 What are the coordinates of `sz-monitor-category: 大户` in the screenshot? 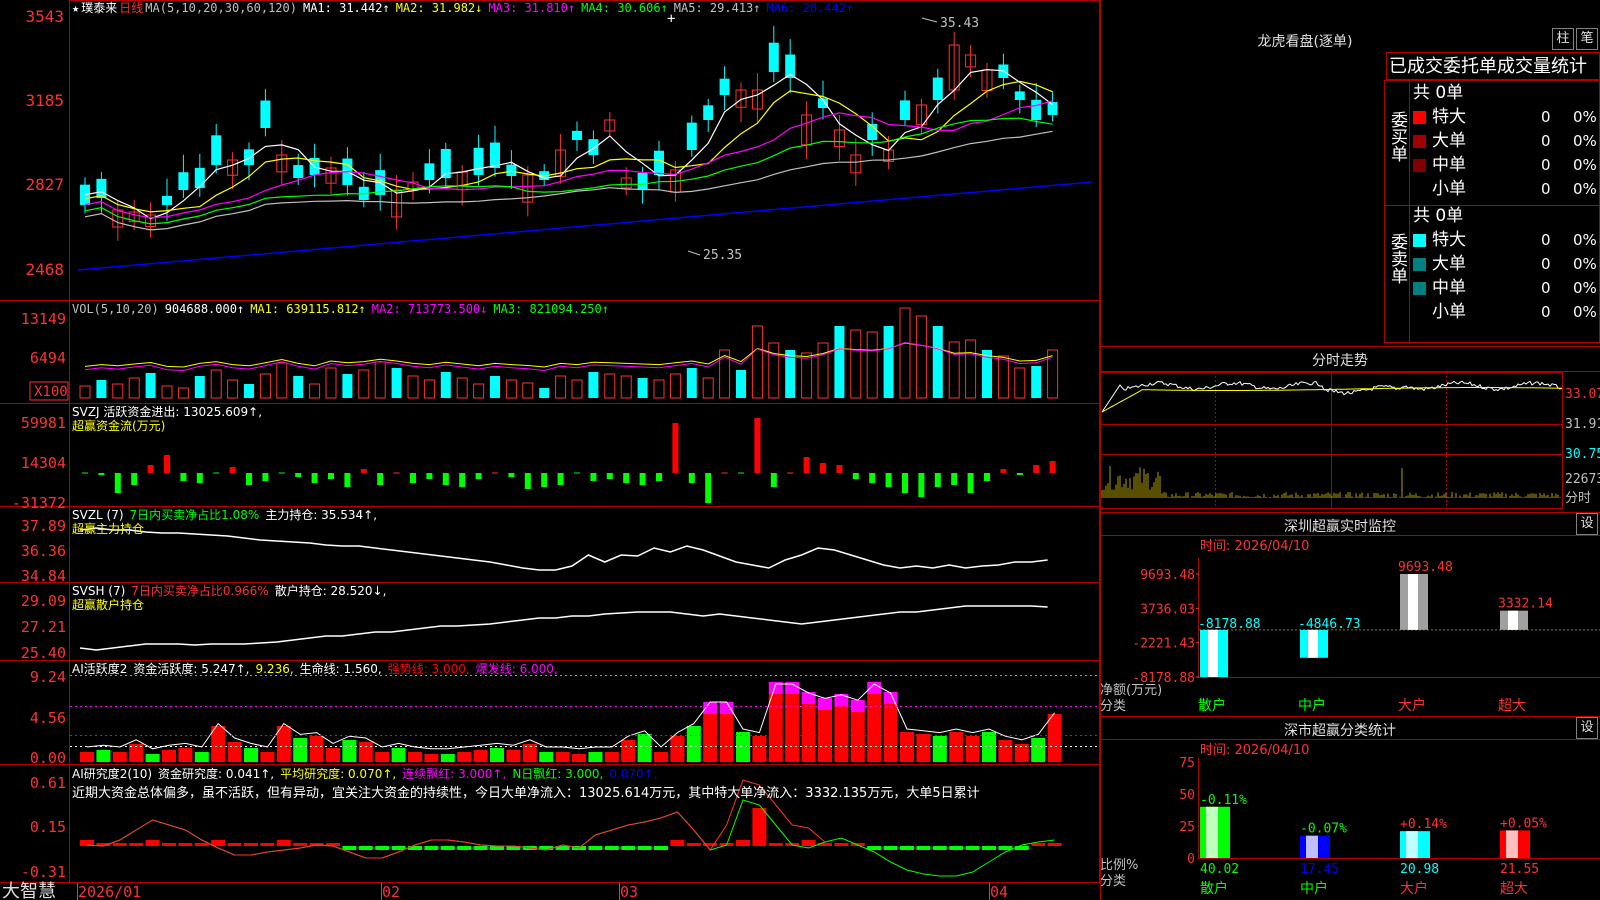 It's located at (1412, 705).